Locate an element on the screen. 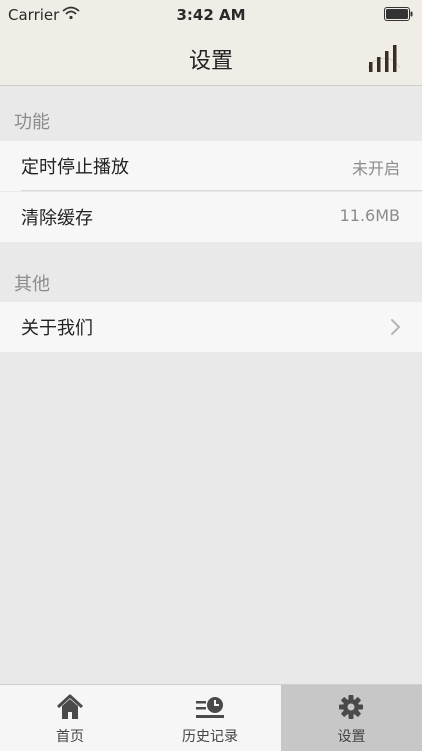  divider is located at coordinates (221, 190).